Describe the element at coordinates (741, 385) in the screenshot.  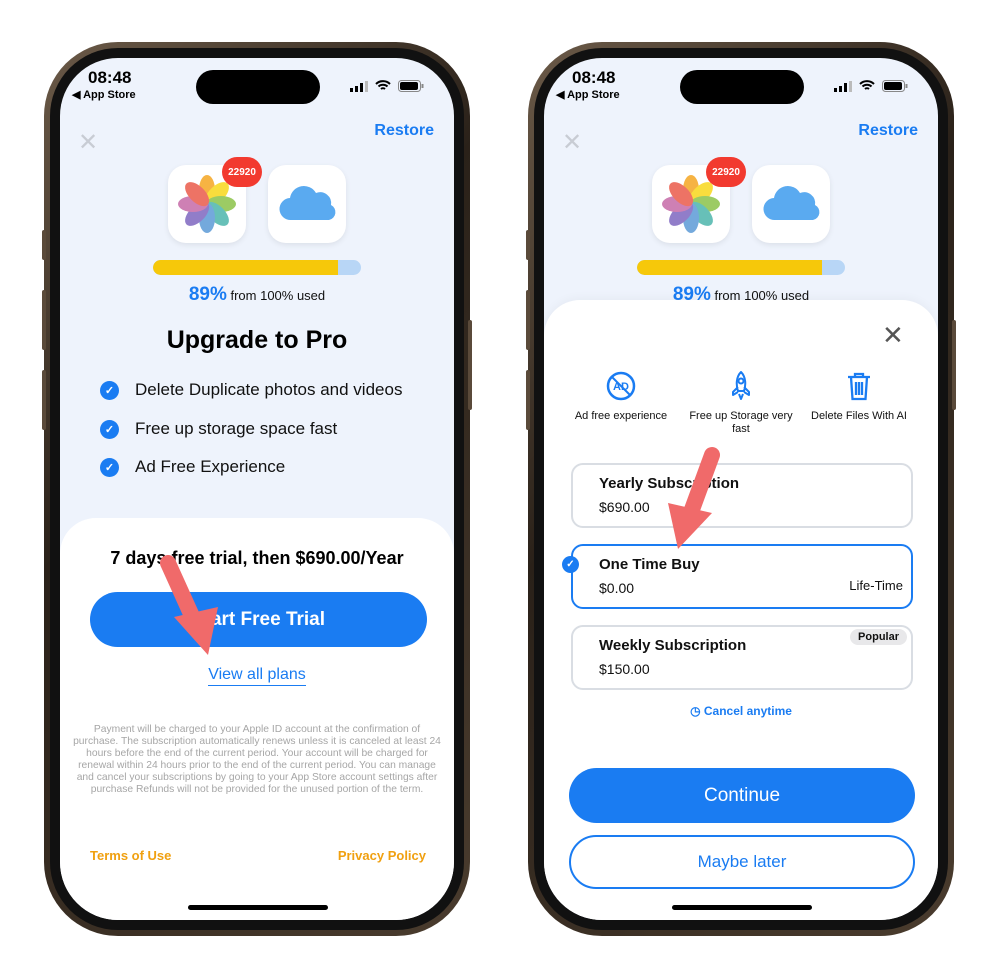
I see `rocket-icon` at that location.